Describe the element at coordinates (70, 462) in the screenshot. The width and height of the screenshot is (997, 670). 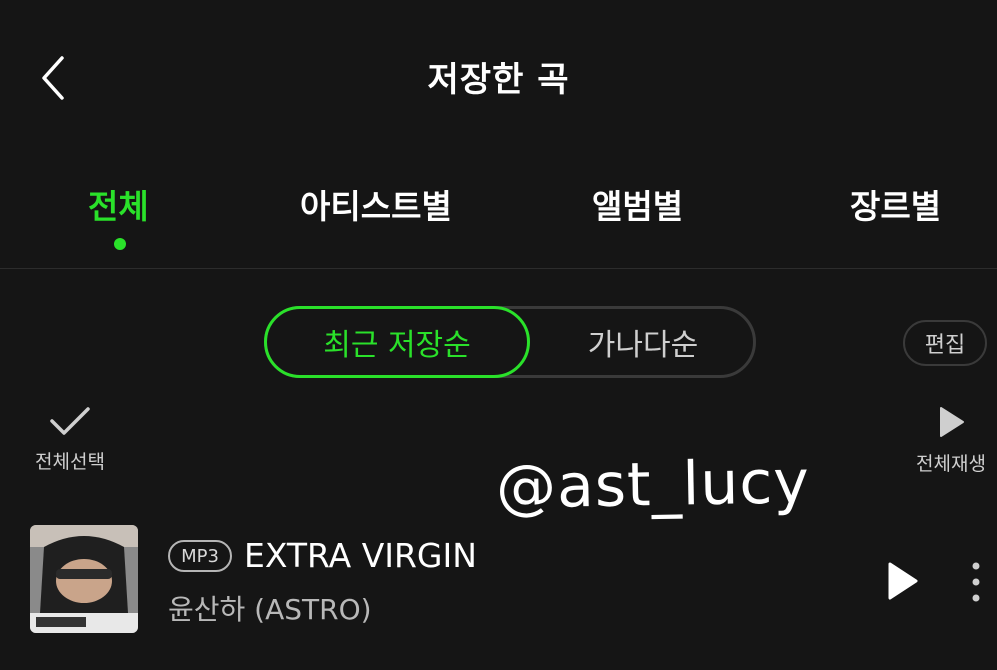
I see `select-all-label: 전체선택` at that location.